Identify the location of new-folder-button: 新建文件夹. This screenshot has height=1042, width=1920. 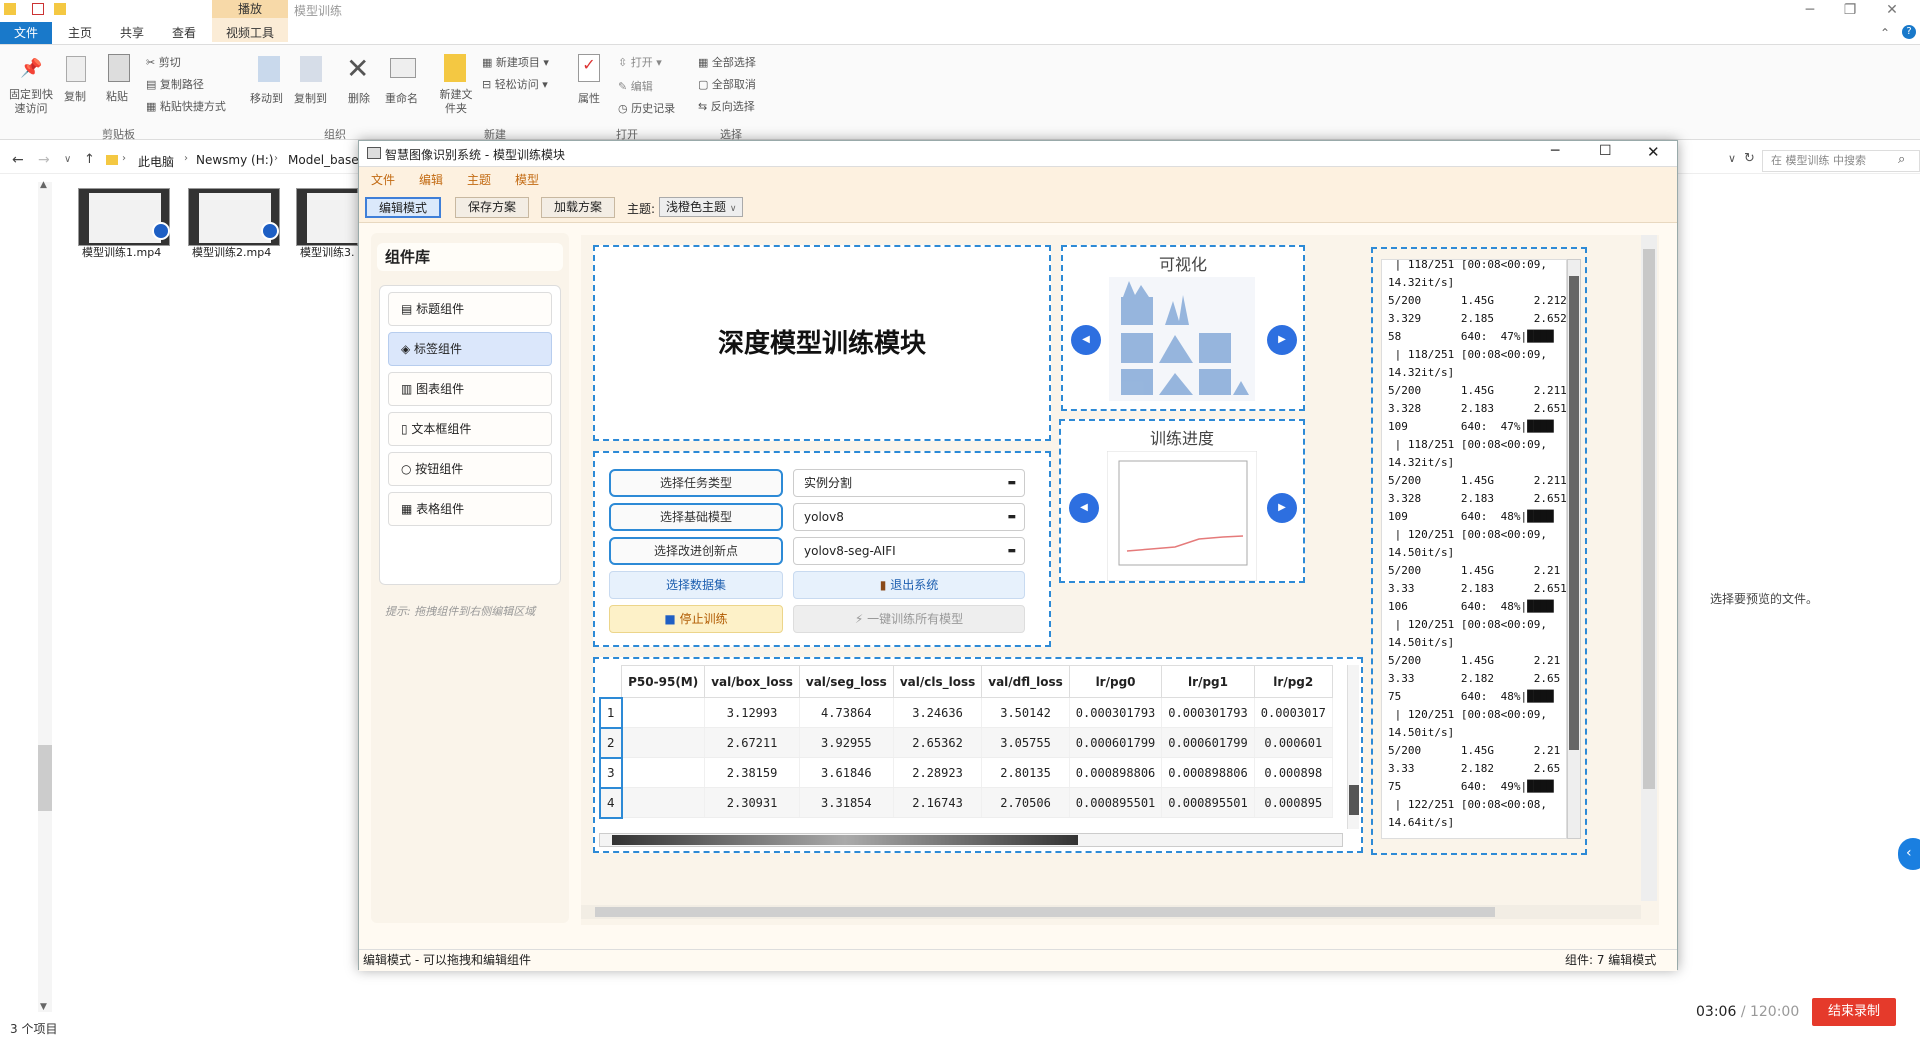
(456, 102).